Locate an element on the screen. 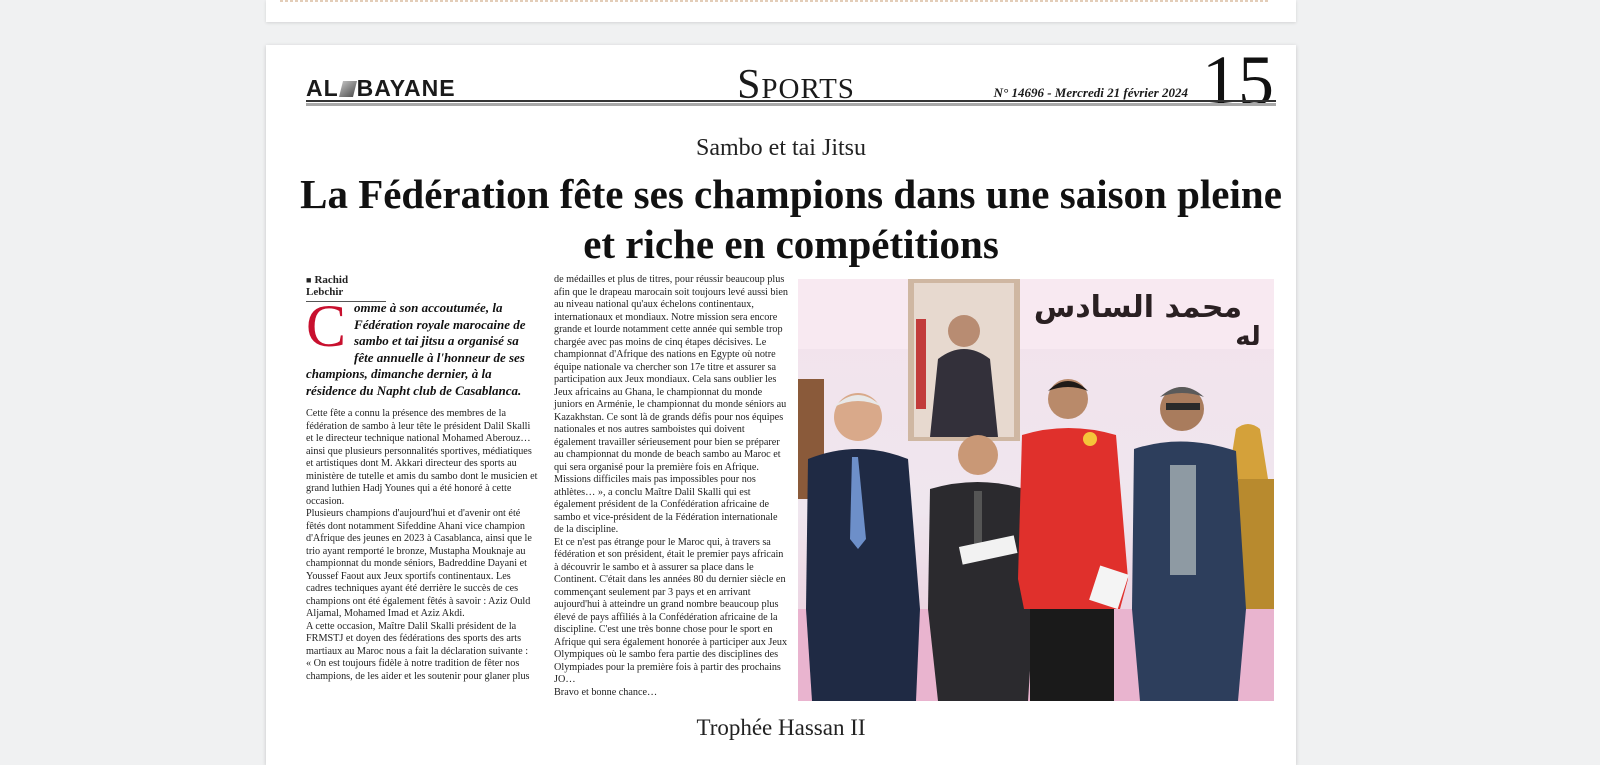 This screenshot has height=765, width=1600. portrait-figure is located at coordinates (964, 393).